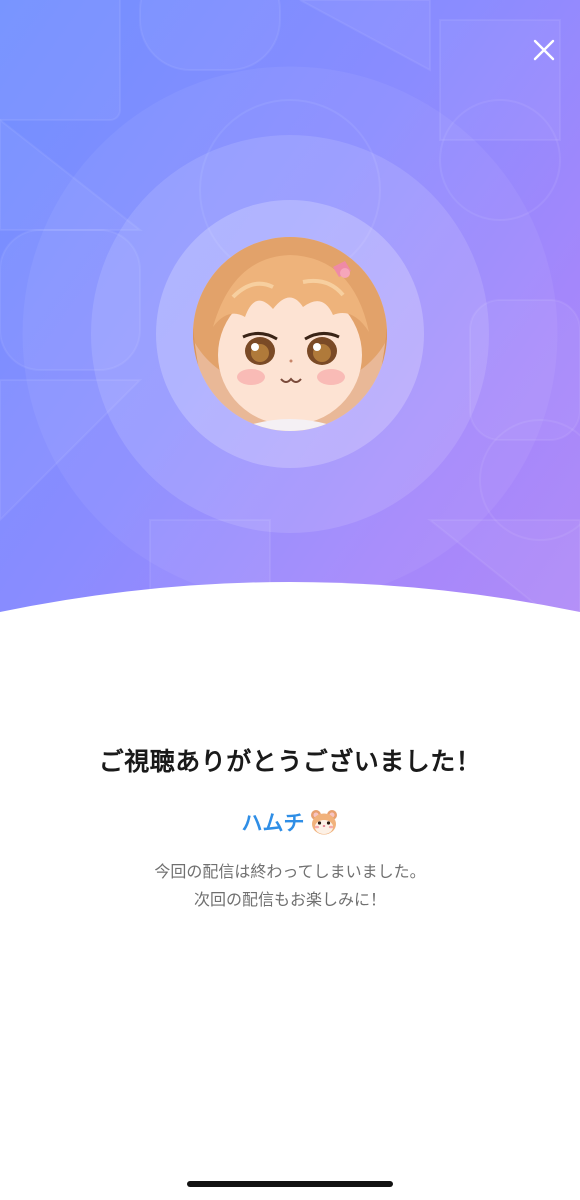 This screenshot has height=1200, width=580. Describe the element at coordinates (290, 871) in the screenshot. I see `message-line-1: 今回の配信は終わってしまいました。` at that location.